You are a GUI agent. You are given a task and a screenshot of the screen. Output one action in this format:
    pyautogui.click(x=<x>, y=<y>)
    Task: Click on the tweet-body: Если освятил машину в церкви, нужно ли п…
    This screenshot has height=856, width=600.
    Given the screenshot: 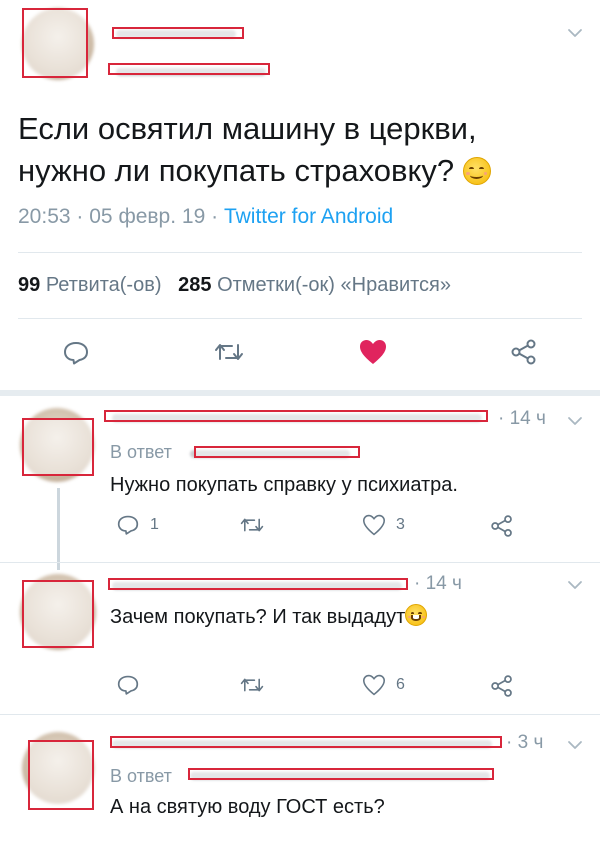 What is the action you would take?
    pyautogui.click(x=298, y=150)
    